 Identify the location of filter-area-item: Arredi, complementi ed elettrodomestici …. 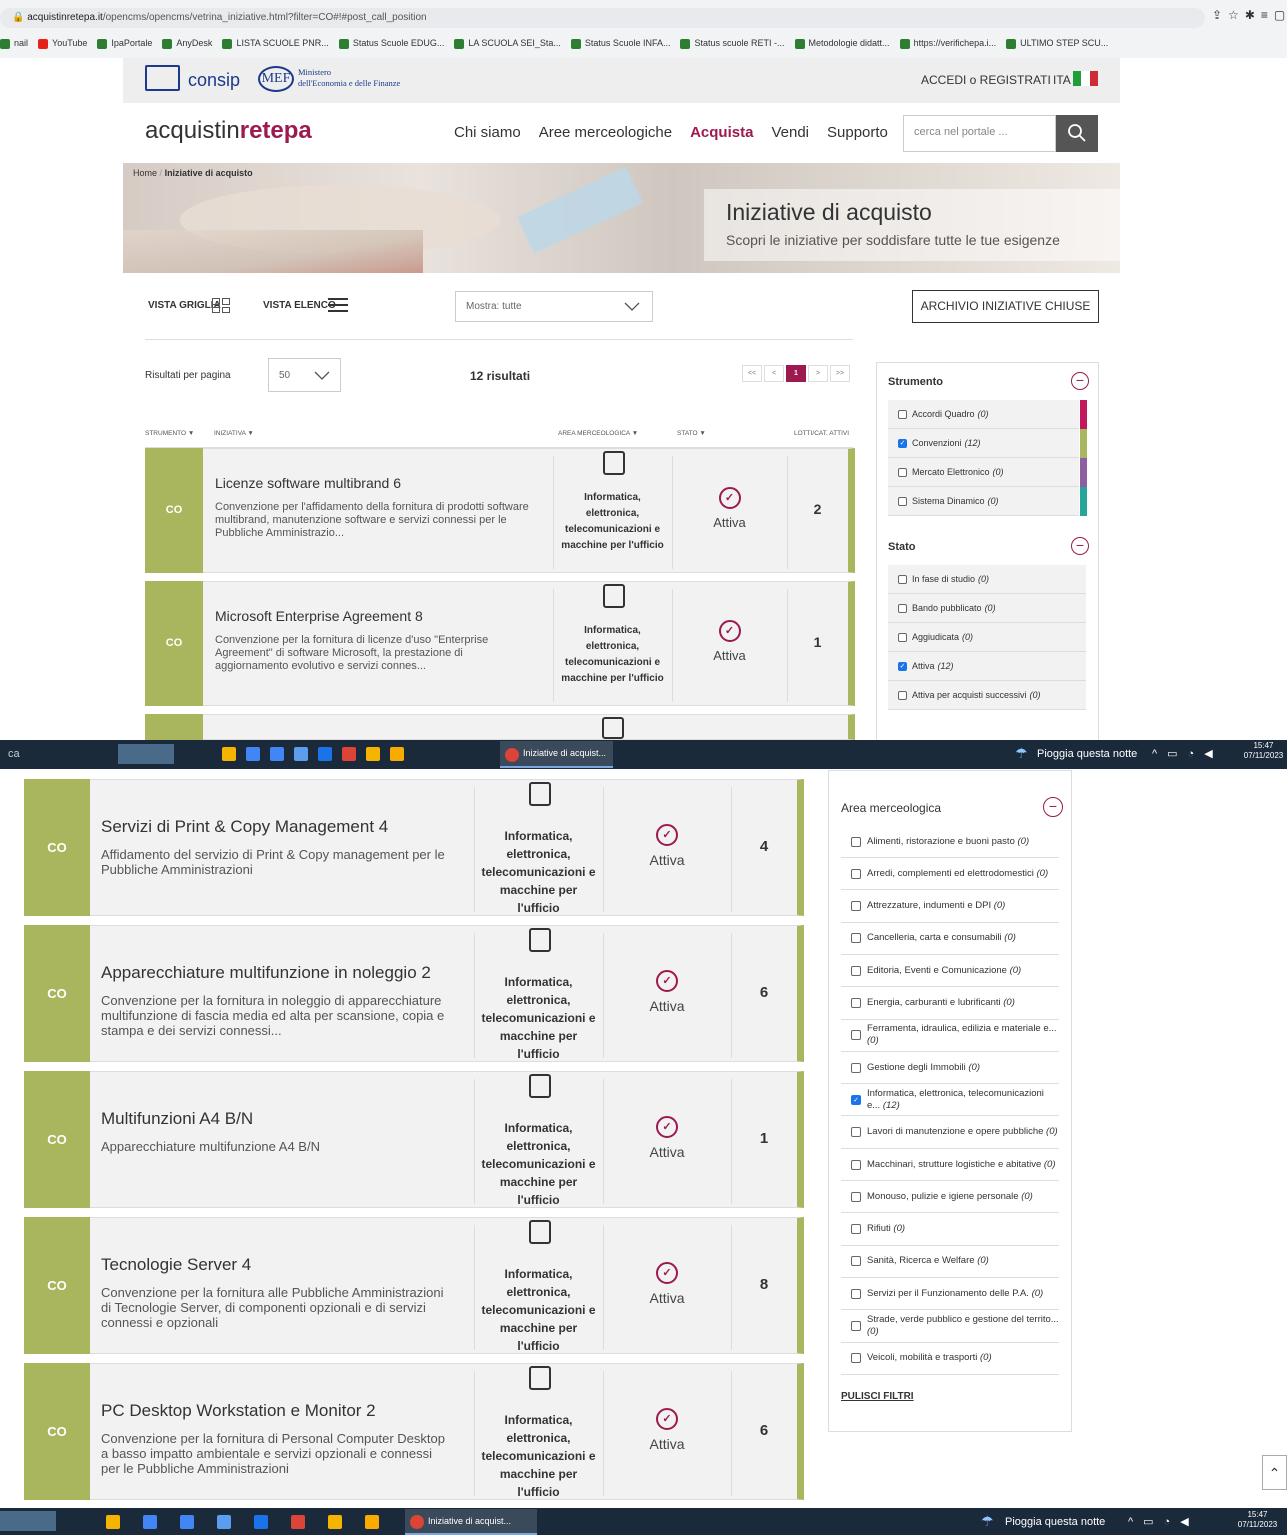
(950, 874).